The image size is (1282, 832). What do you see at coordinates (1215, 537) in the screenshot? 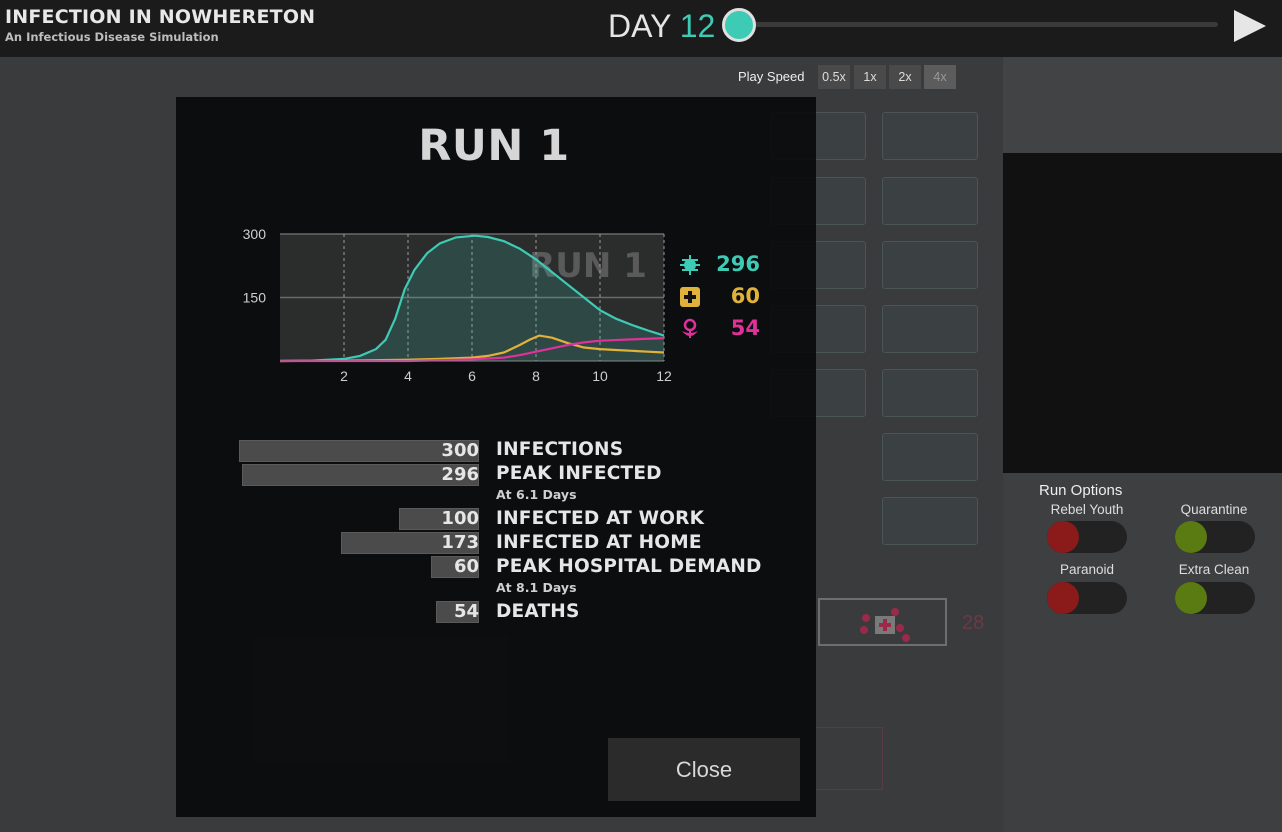
I see `quarantine-toggle` at bounding box center [1215, 537].